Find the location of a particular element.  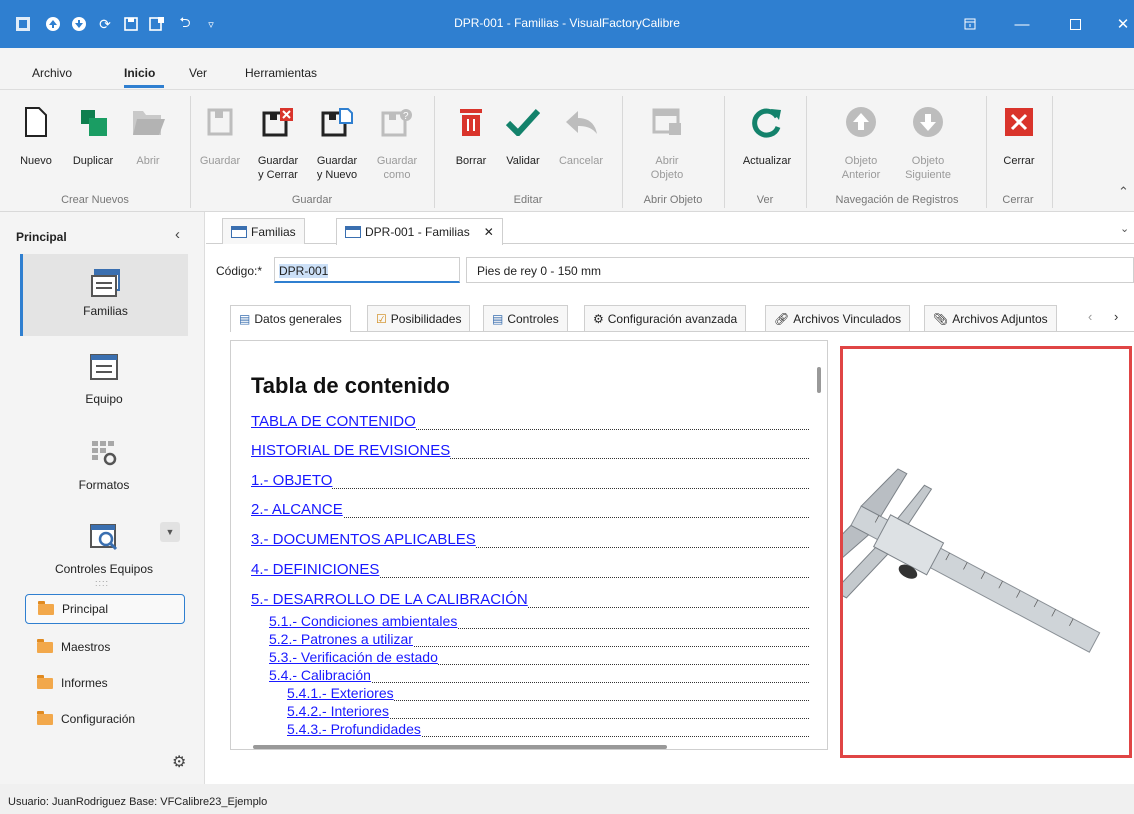

guardar-cerrar-label-1: Guardar is located at coordinates (278, 161).